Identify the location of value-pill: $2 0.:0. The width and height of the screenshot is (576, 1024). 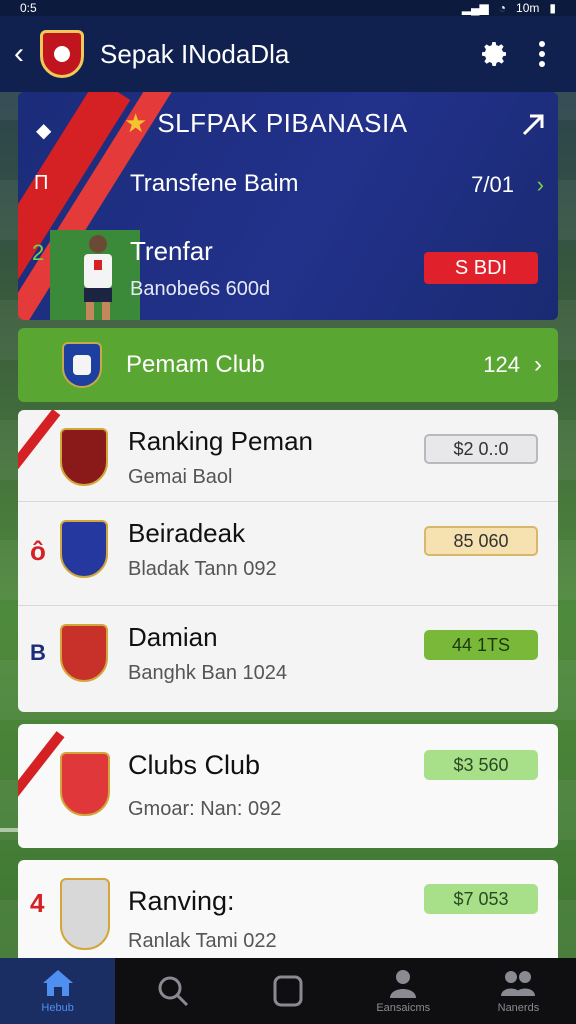
(481, 449).